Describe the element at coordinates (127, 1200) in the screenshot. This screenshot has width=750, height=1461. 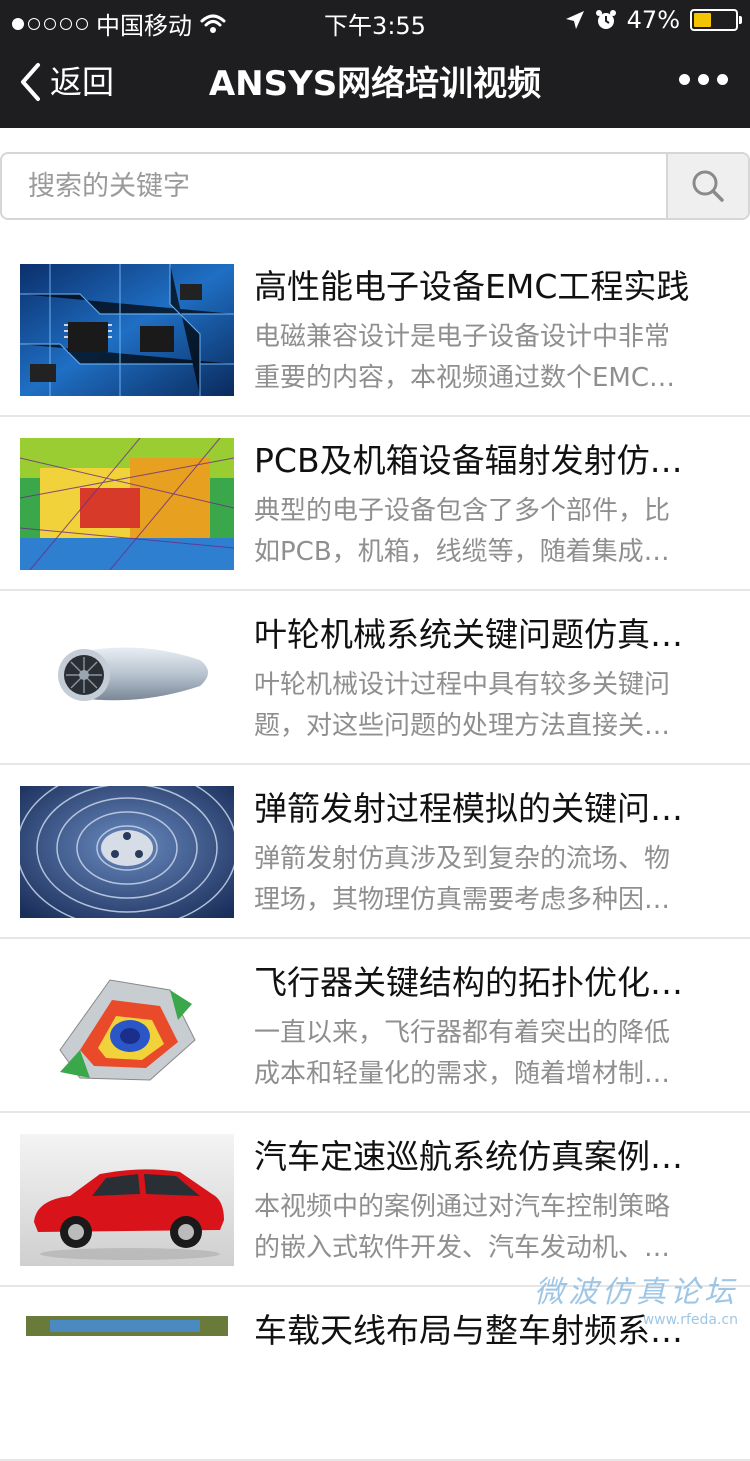
I see `thumbnail-red-car` at that location.